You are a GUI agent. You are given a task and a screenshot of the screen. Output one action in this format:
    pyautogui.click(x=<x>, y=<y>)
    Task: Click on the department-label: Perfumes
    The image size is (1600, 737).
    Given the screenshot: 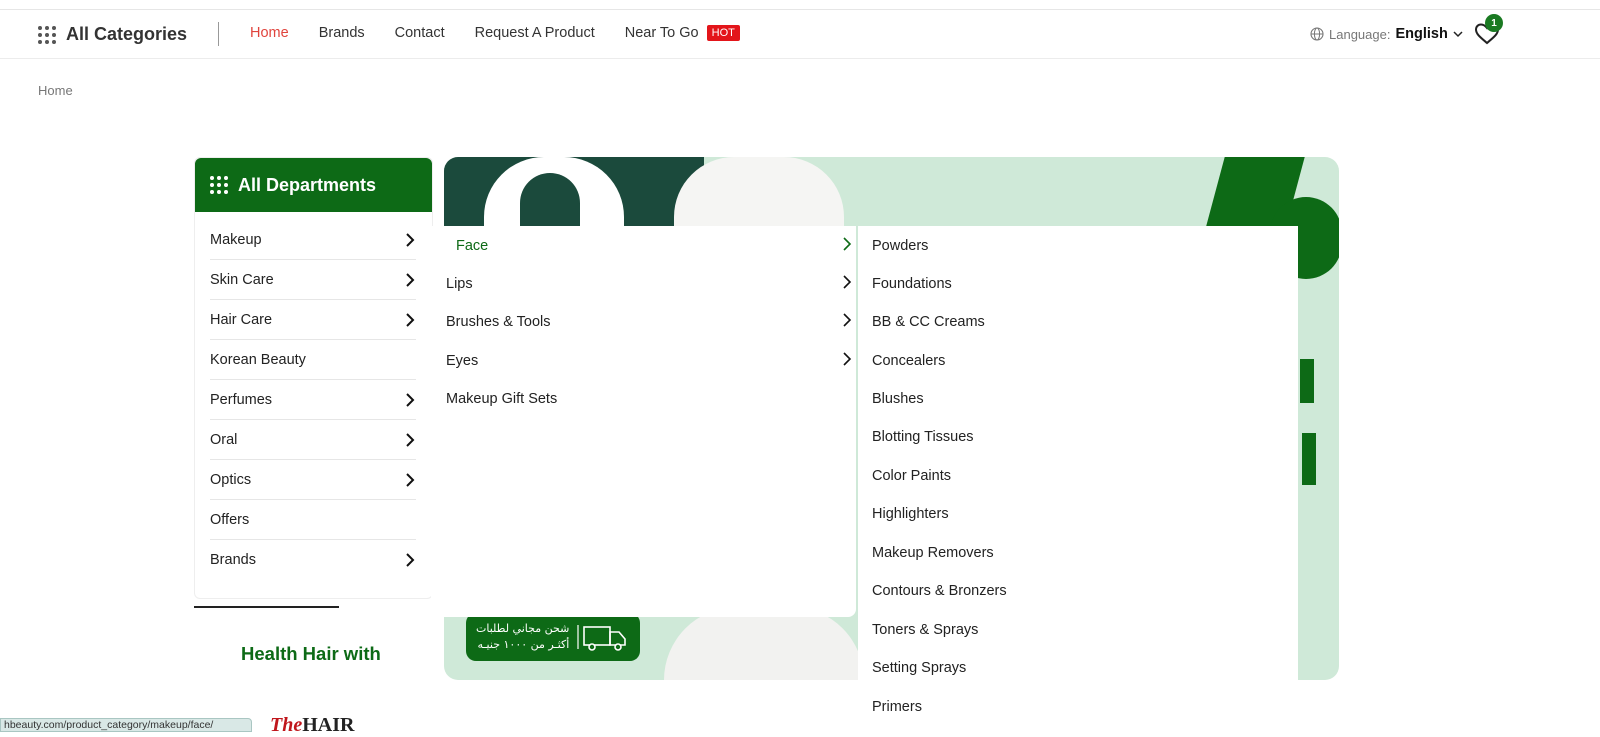 What is the action you would take?
    pyautogui.click(x=241, y=399)
    